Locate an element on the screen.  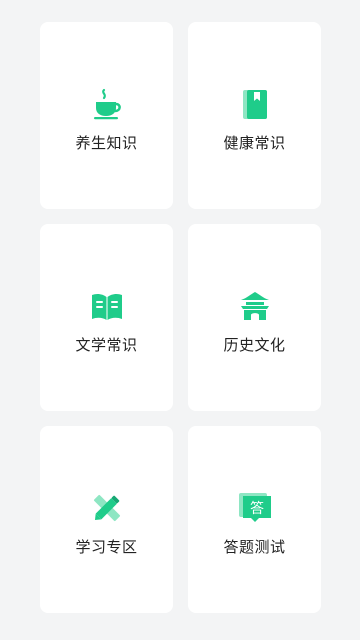
open-book-icon is located at coordinates (107, 306).